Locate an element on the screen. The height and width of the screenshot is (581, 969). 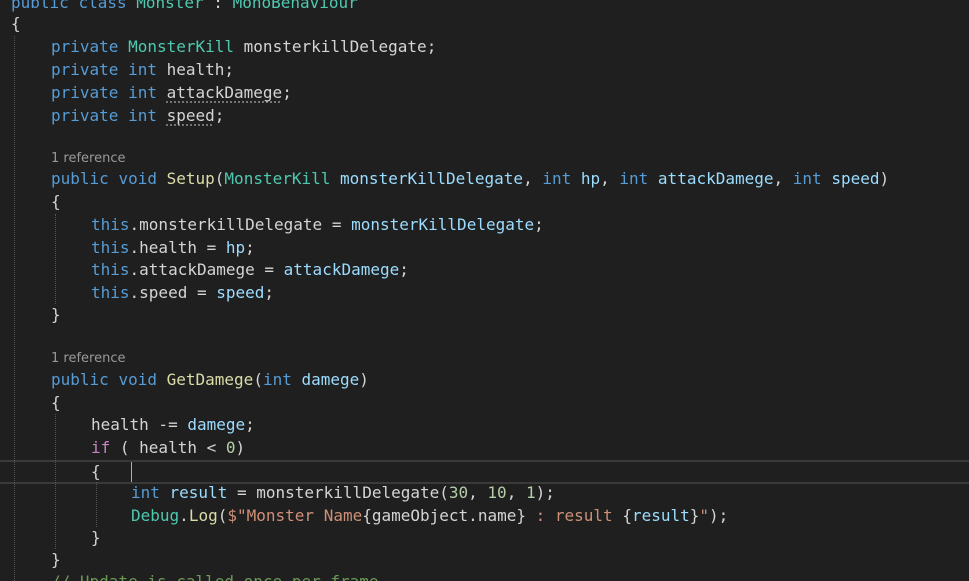
code-token: " is located at coordinates (704, 515).